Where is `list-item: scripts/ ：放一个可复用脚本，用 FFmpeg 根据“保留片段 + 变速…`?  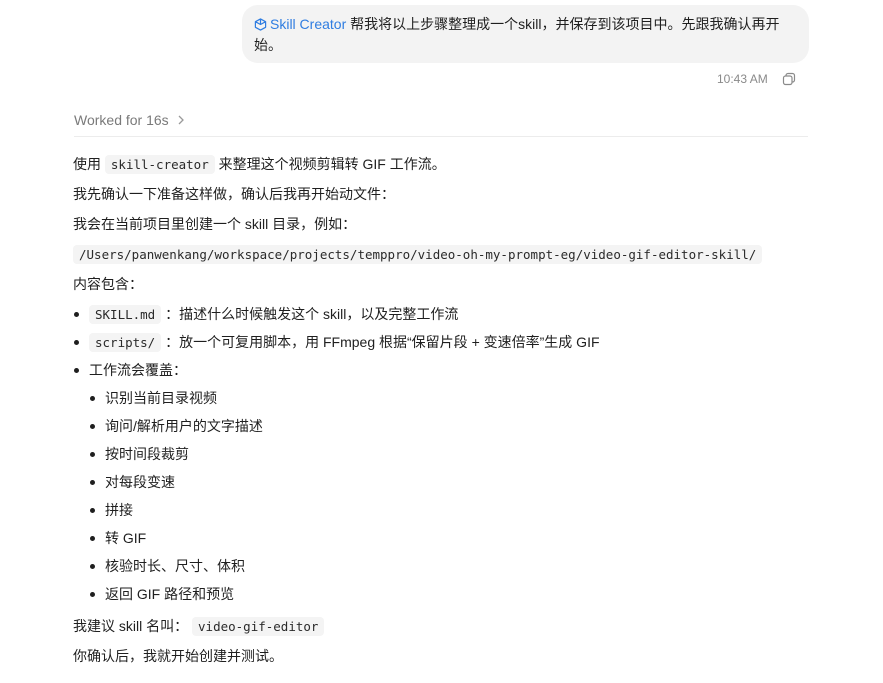
list-item: scripts/ ：放一个可复用脚本，用 FFmpeg 根据“保留片段 + 变速… is located at coordinates (443, 342).